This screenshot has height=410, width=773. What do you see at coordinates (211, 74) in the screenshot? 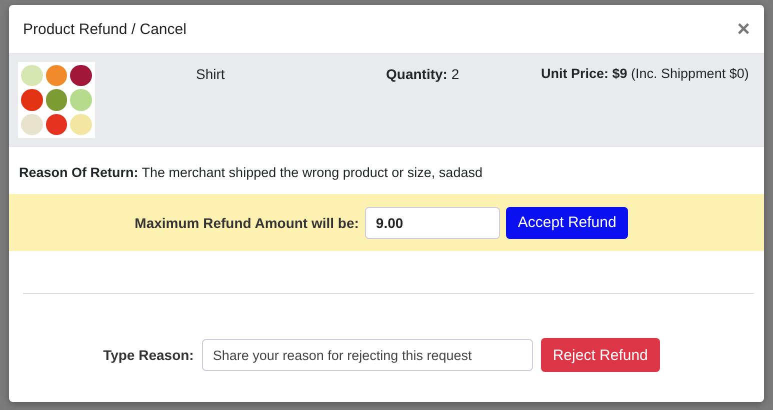
I see `product-name: Shirt` at bounding box center [211, 74].